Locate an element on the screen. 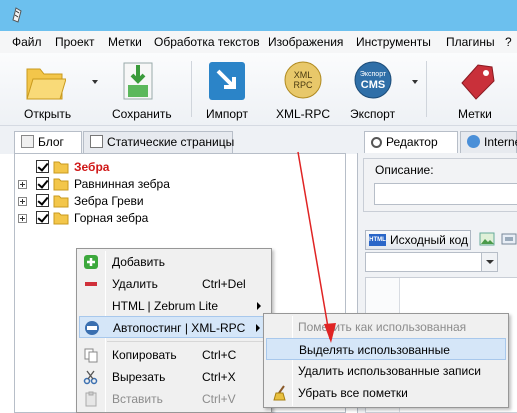 The width and height of the screenshot is (517, 413). scissors-icon is located at coordinates (90, 377).